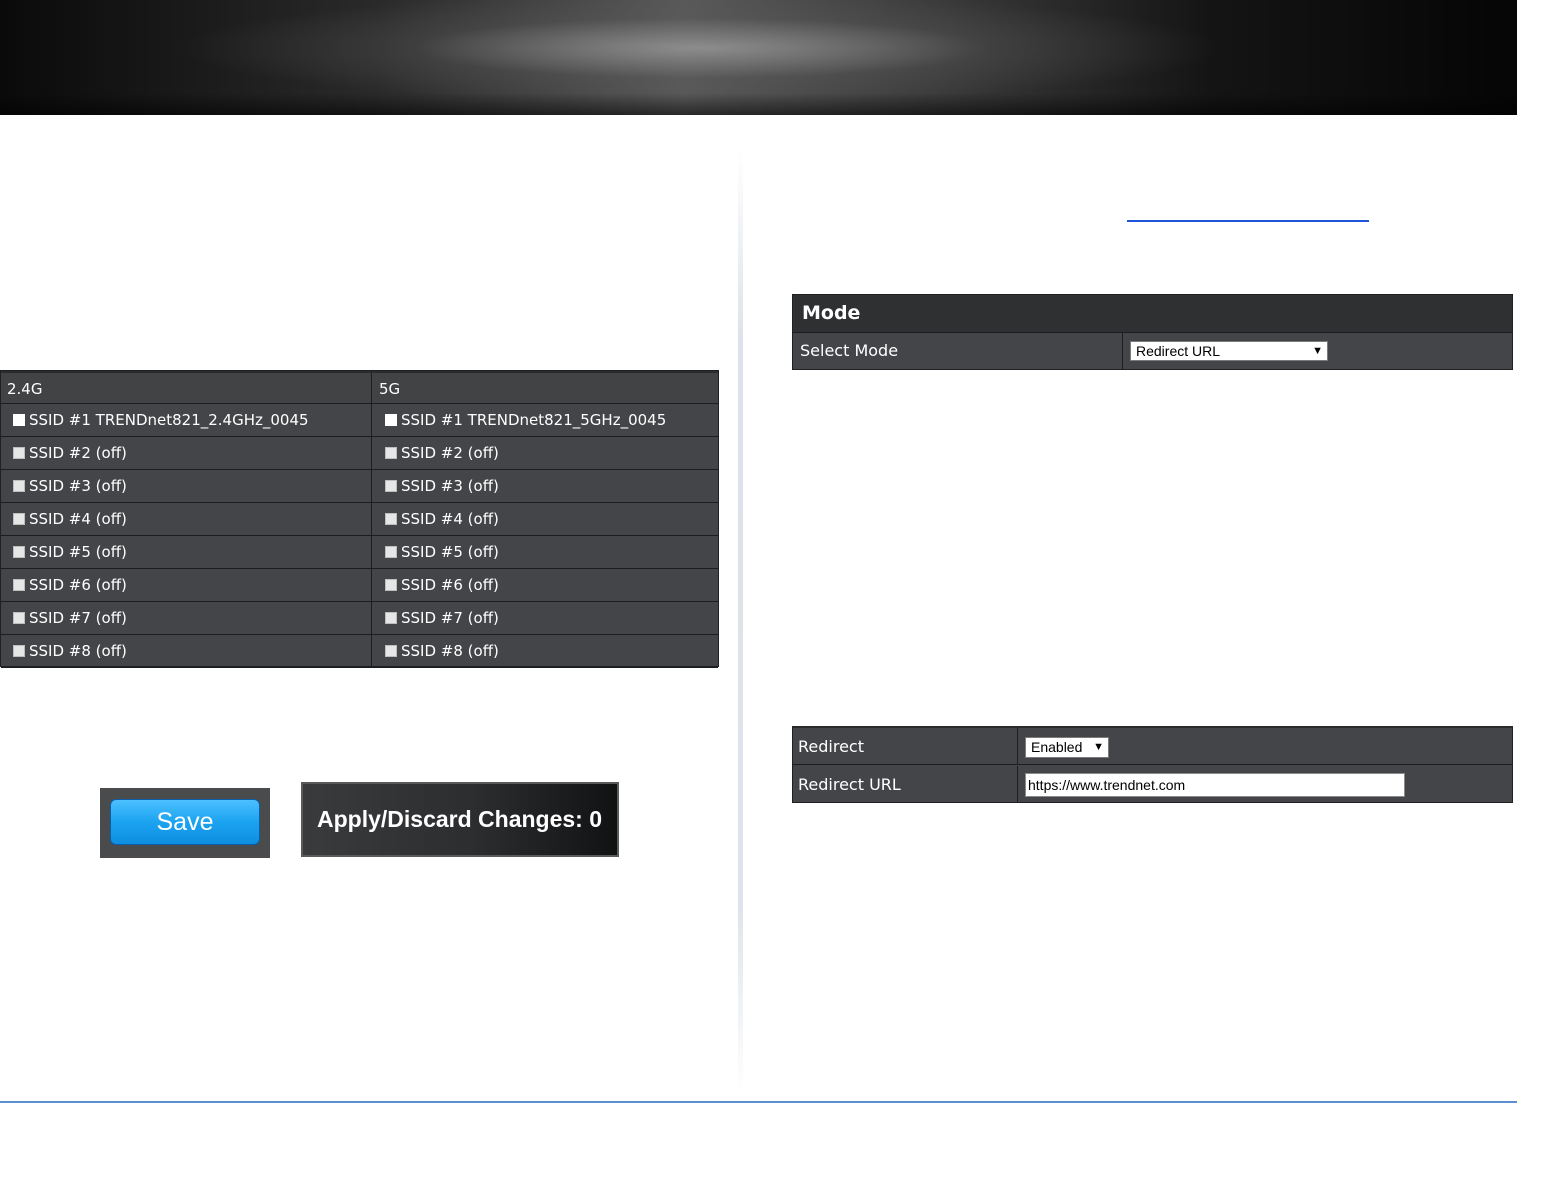 The height and width of the screenshot is (1200, 1548). I want to click on select-mode-label: Select Mode, so click(958, 351).